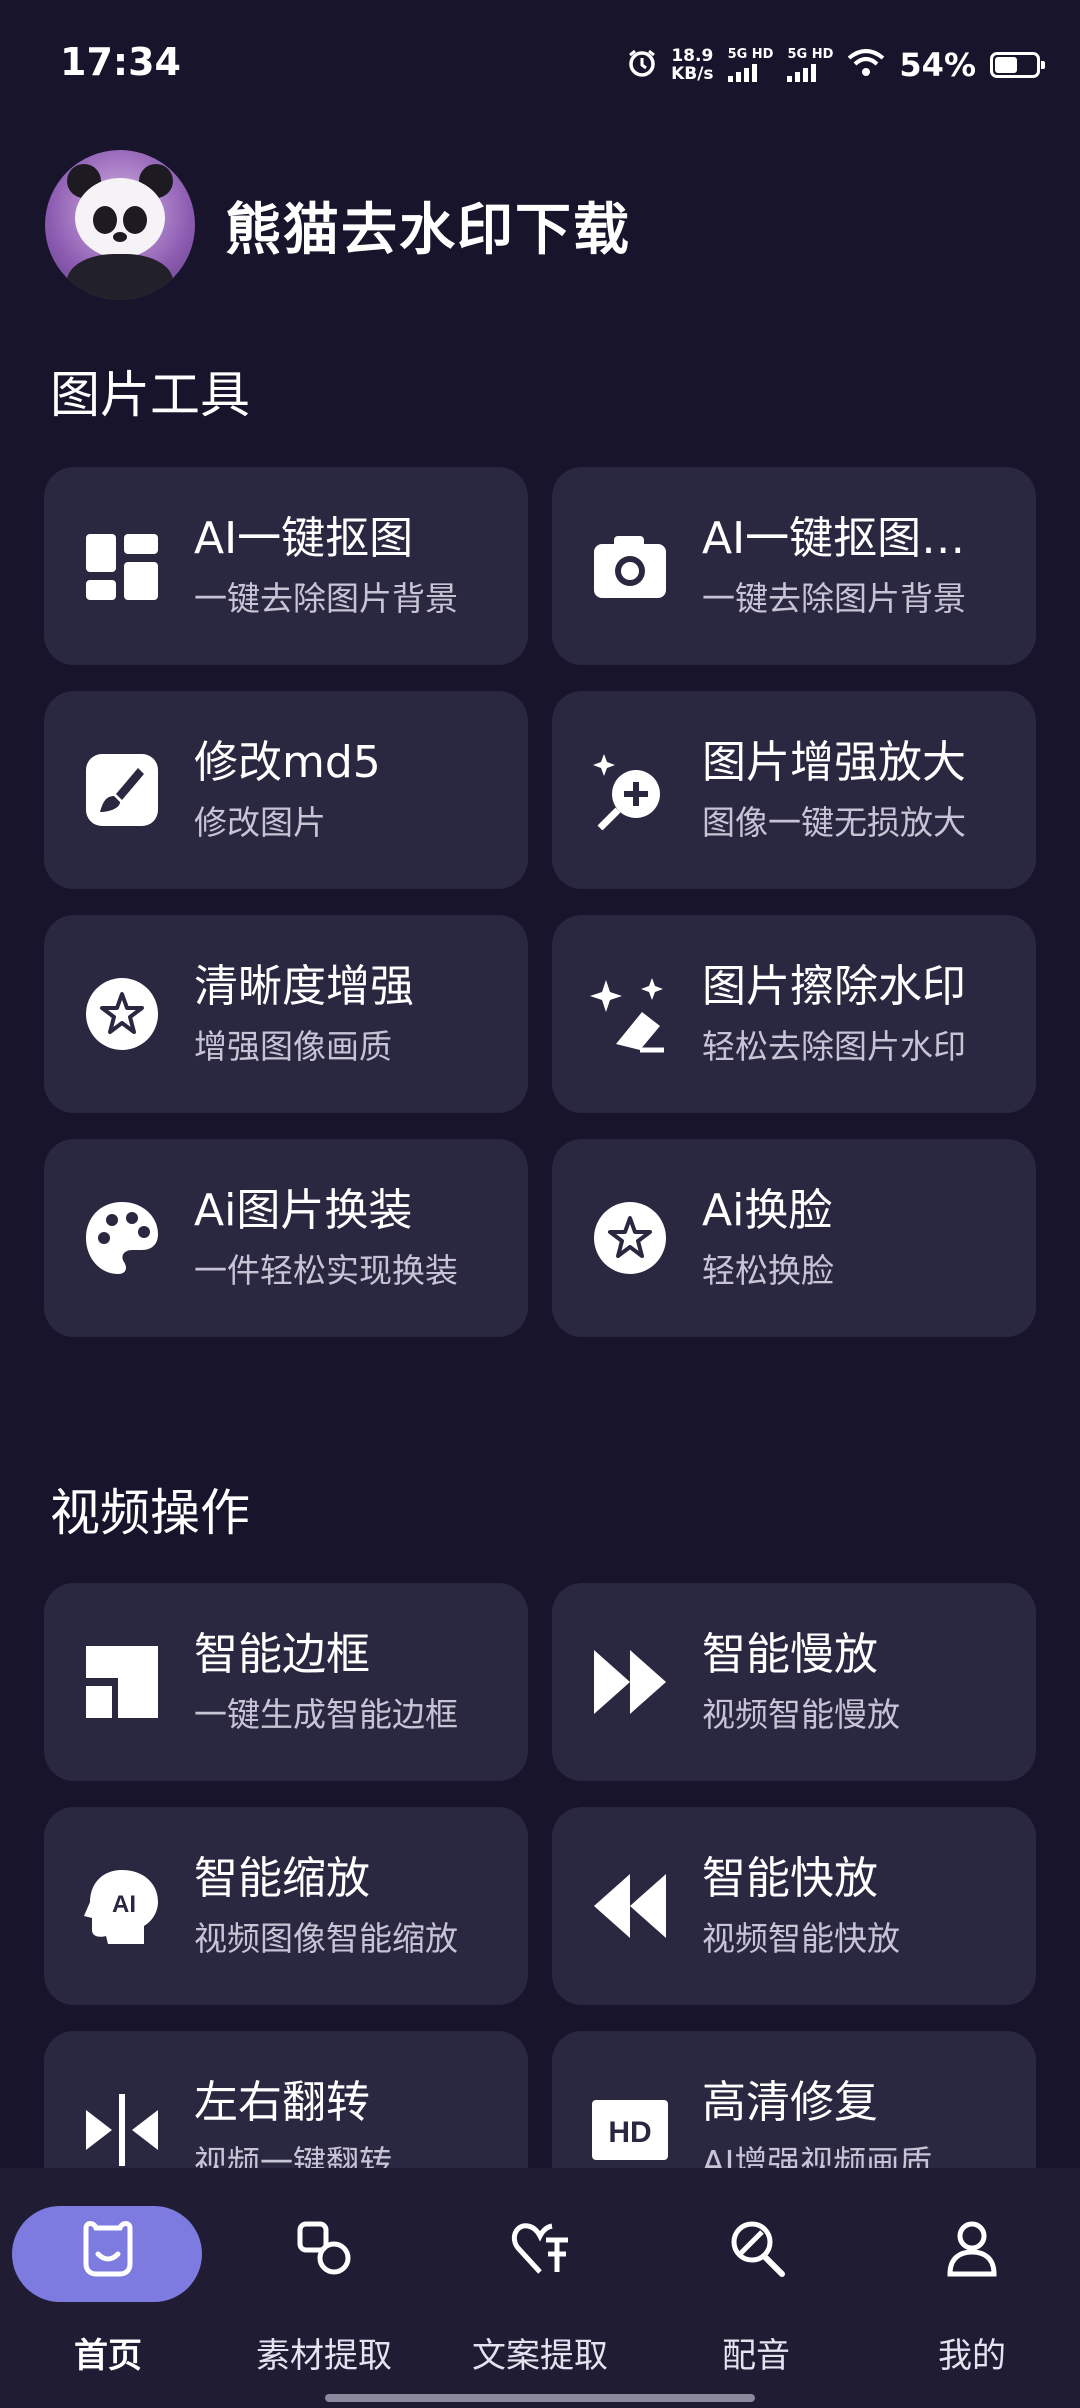  Describe the element at coordinates (361, 566) in the screenshot. I see `tool-card-text: AI一键抠图一键去除图片背景` at that location.